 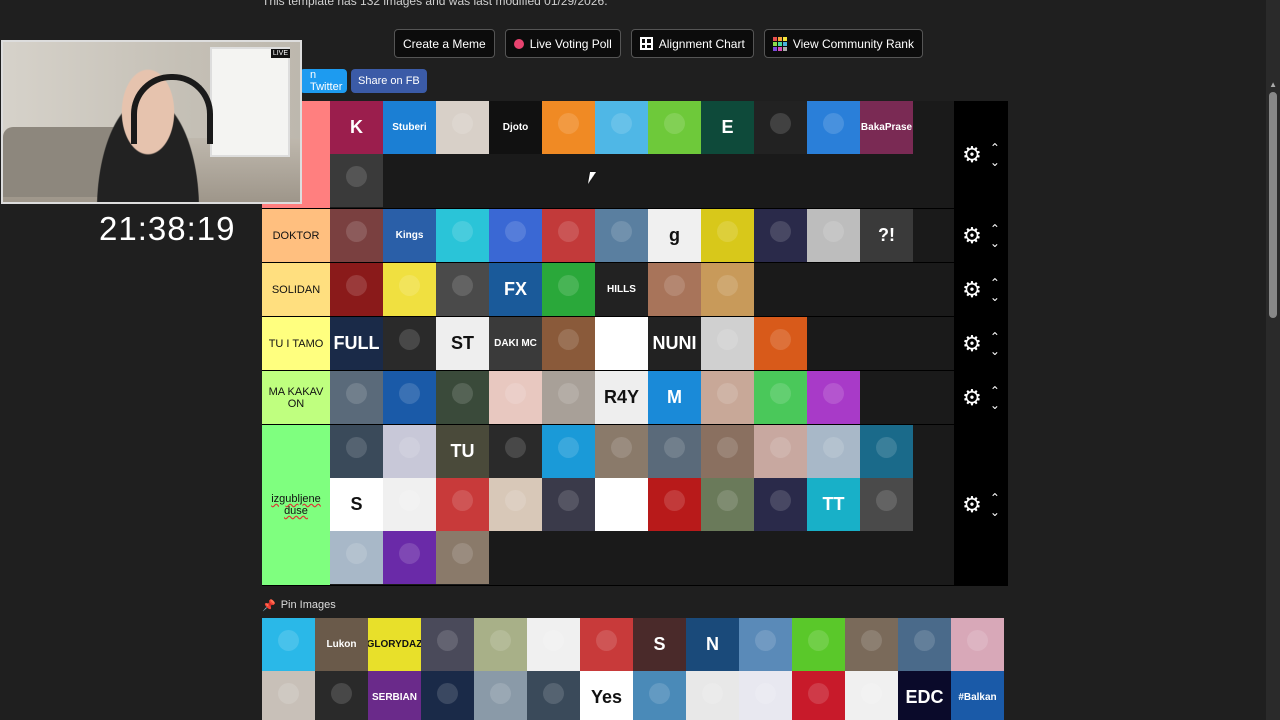 I want to click on pinned-image: N, so click(x=712, y=644).